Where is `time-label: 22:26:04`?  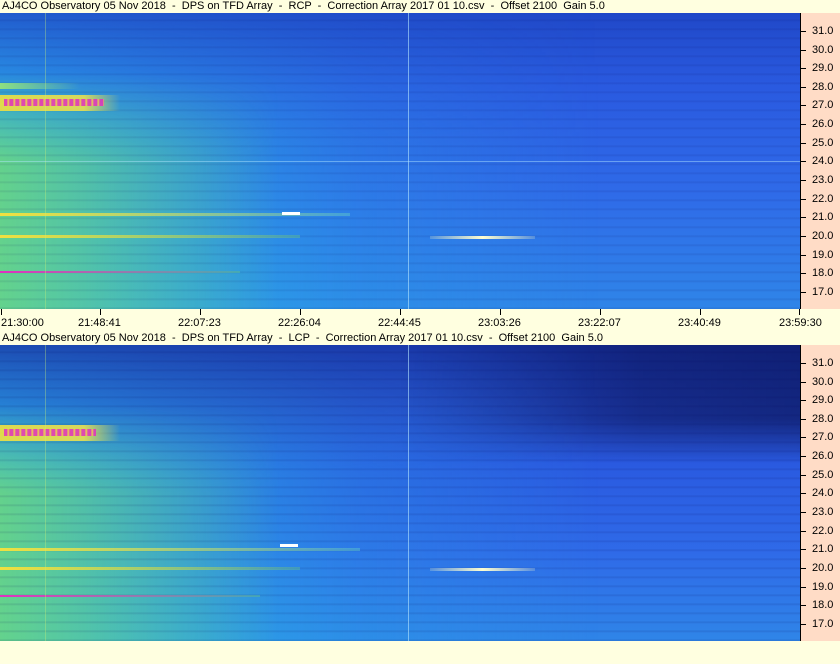 time-label: 22:26:04 is located at coordinates (299, 323).